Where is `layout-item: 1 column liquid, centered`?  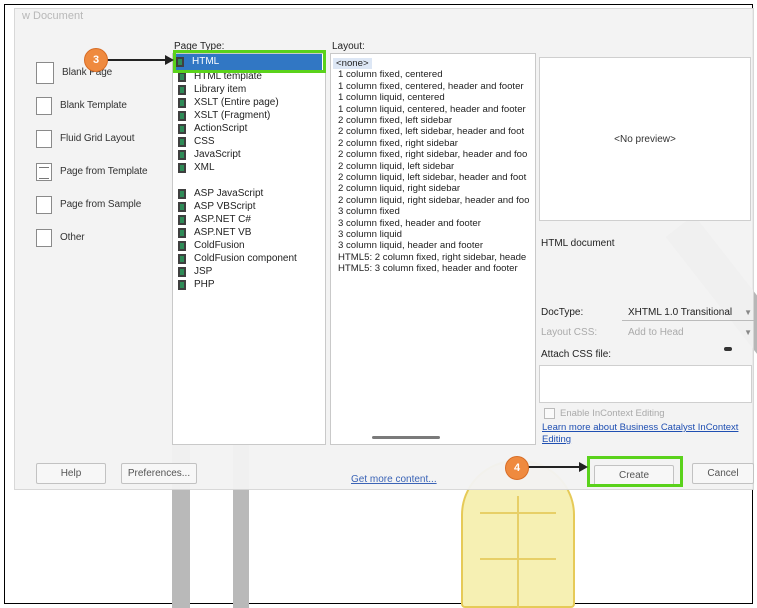 layout-item: 1 column liquid, centered is located at coordinates (391, 97).